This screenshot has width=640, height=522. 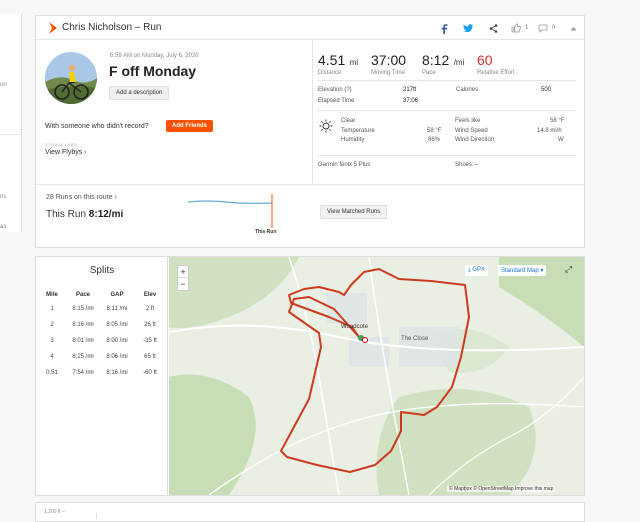 I want to click on route-comparison-chart, so click(x=236, y=213).